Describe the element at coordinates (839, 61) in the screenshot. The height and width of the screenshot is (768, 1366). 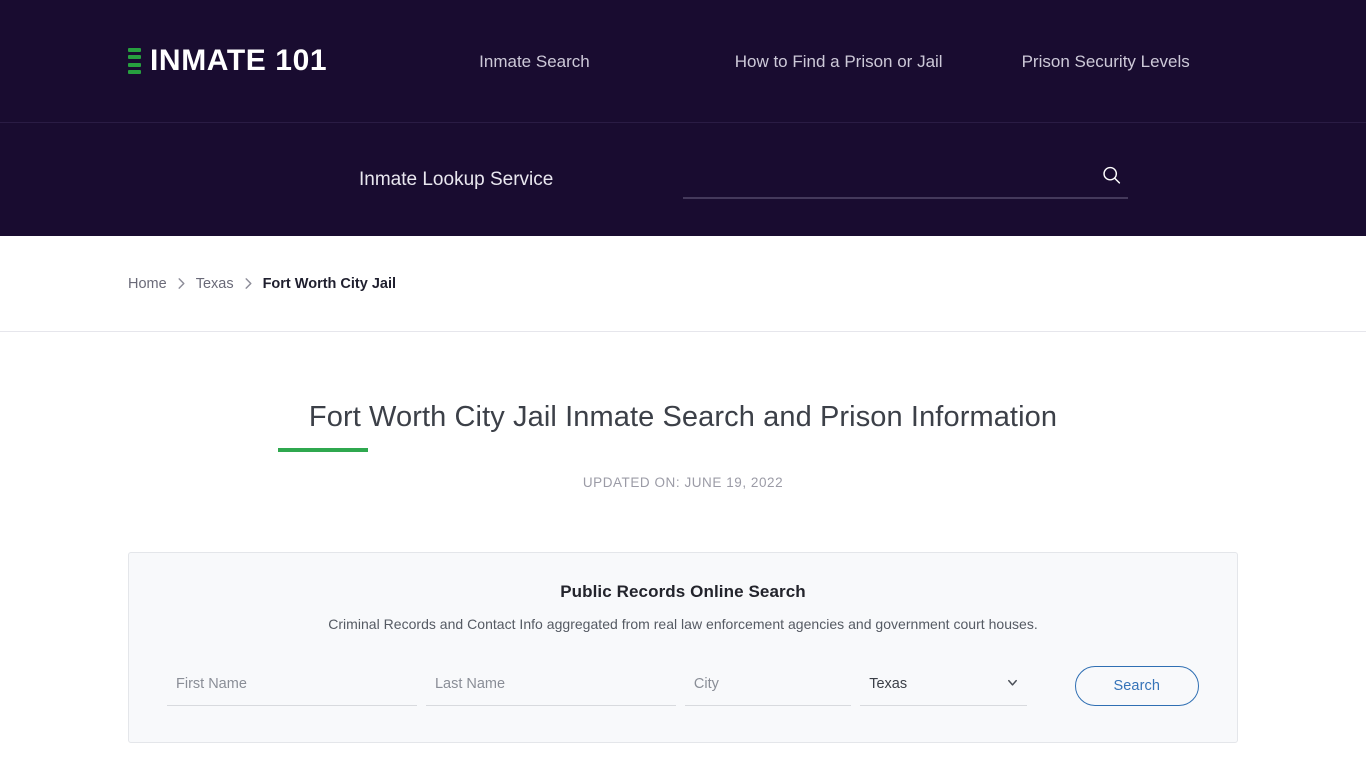
I see `nav-item-how-to-find-a-prison-or-jail: How to Find a Prison or Jail` at that location.